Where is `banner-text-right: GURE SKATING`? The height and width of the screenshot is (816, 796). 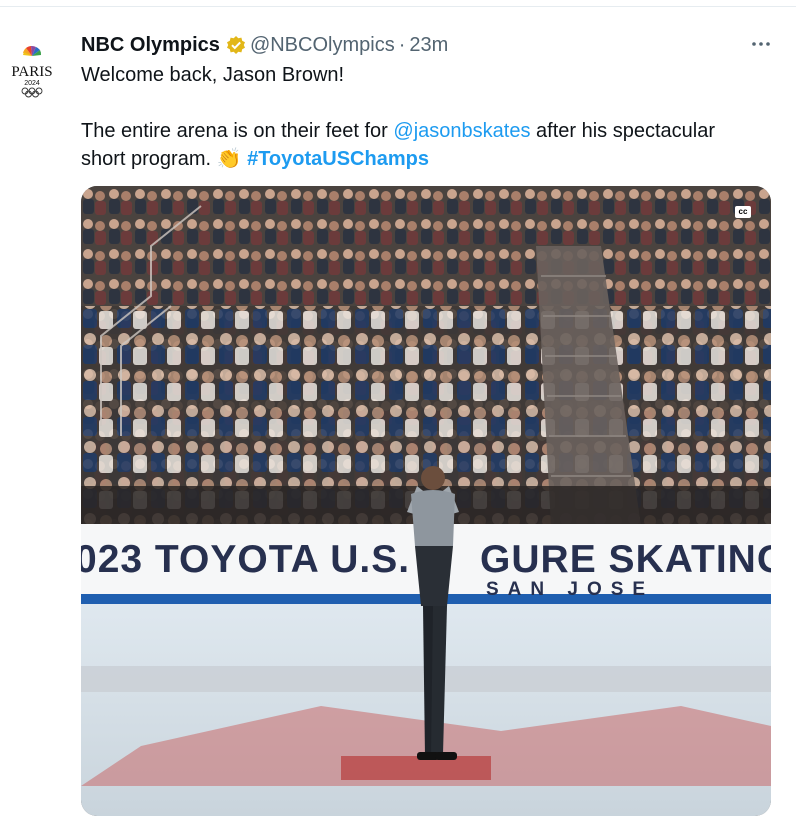 banner-text-right: GURE SKATING is located at coordinates (625, 559).